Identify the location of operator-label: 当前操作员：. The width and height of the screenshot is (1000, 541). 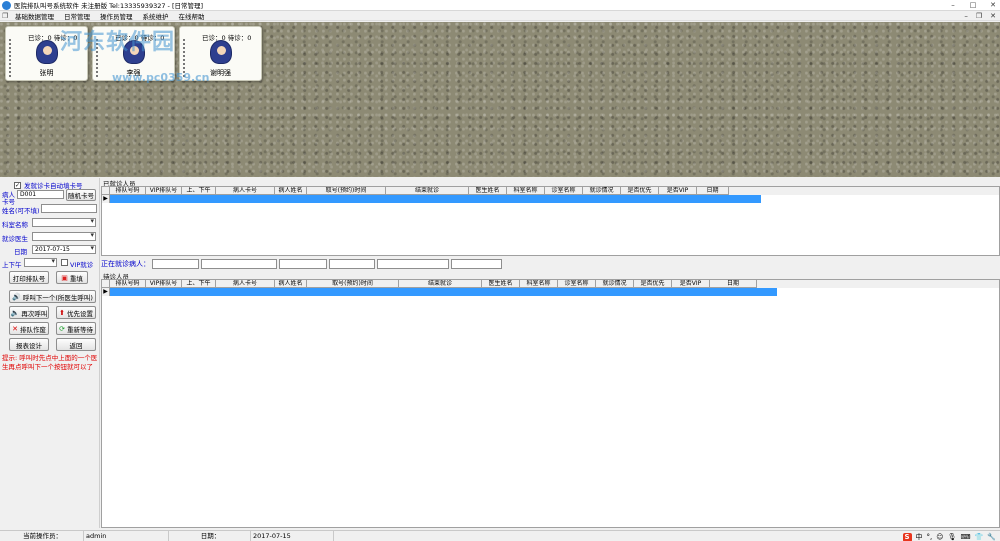
(42, 536).